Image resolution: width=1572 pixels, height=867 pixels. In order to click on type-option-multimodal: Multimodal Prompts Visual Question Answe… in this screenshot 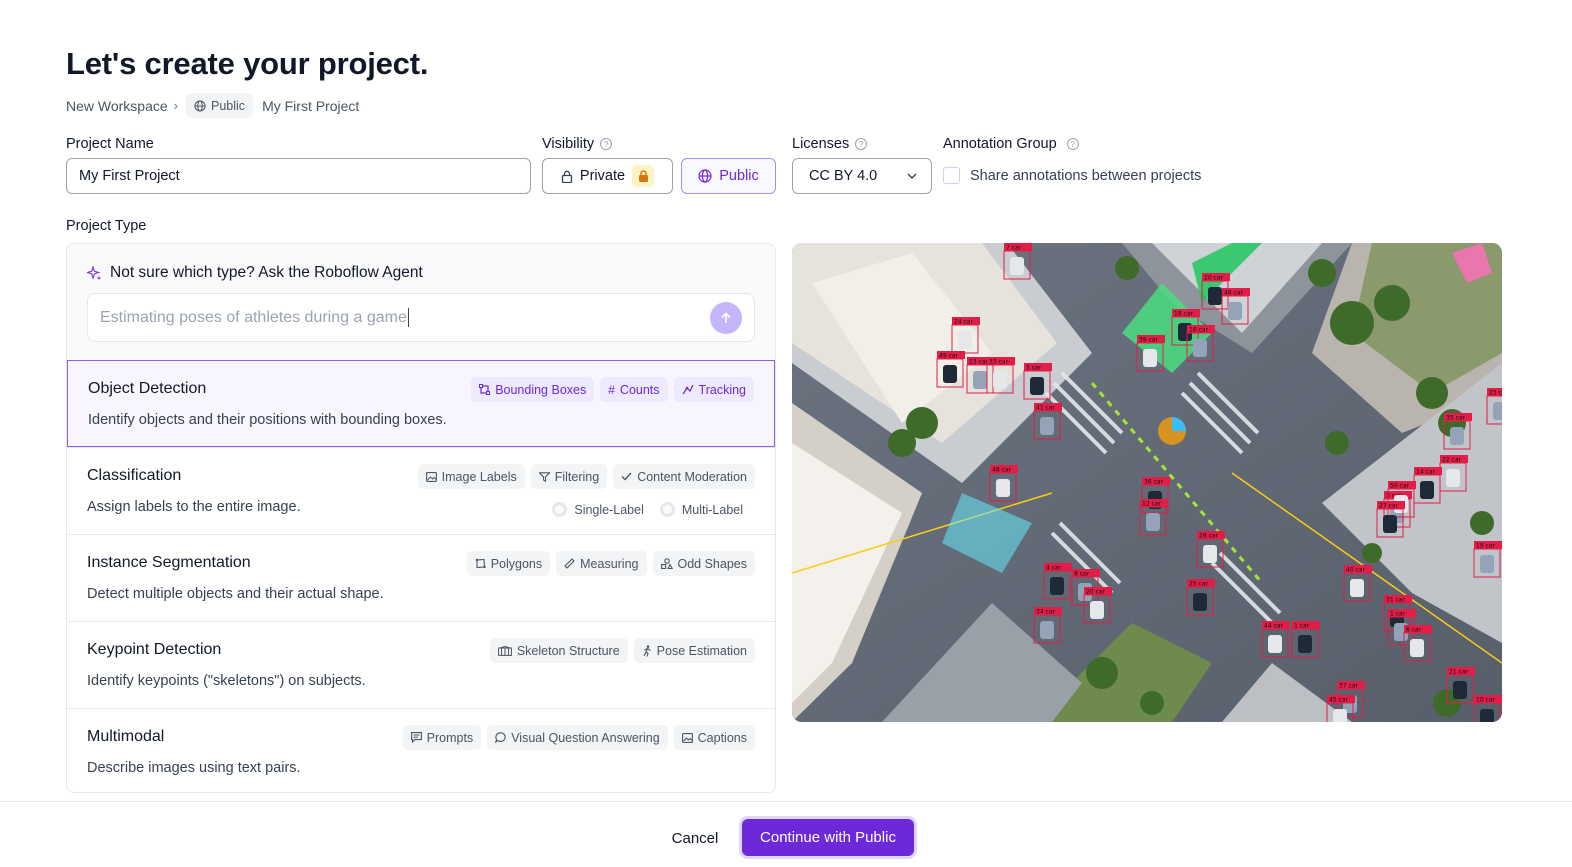, I will do `click(421, 750)`.